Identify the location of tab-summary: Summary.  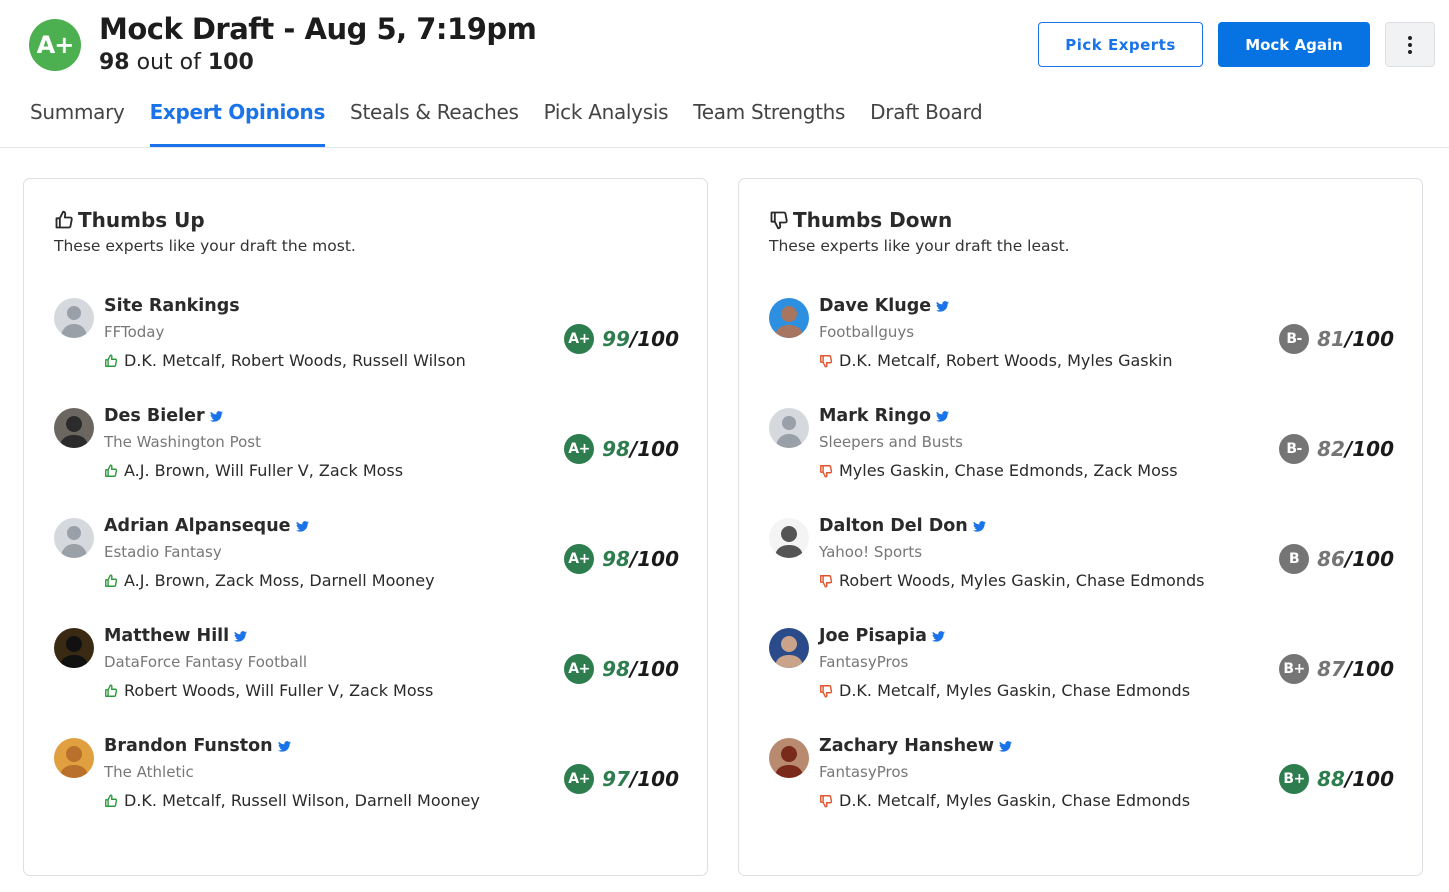
(77, 123).